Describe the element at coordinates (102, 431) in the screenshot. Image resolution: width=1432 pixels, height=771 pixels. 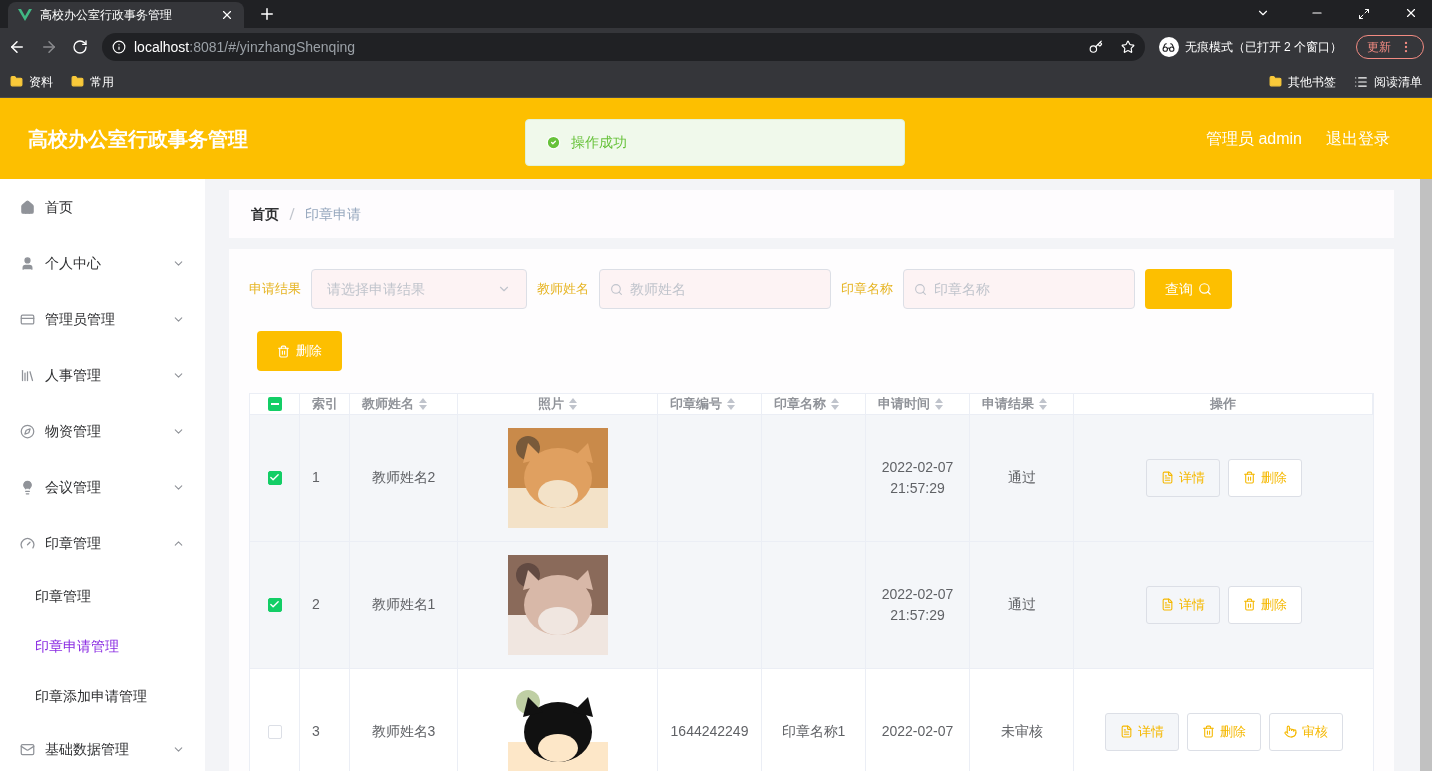
I see `sidebar-item: 物资管理` at that location.